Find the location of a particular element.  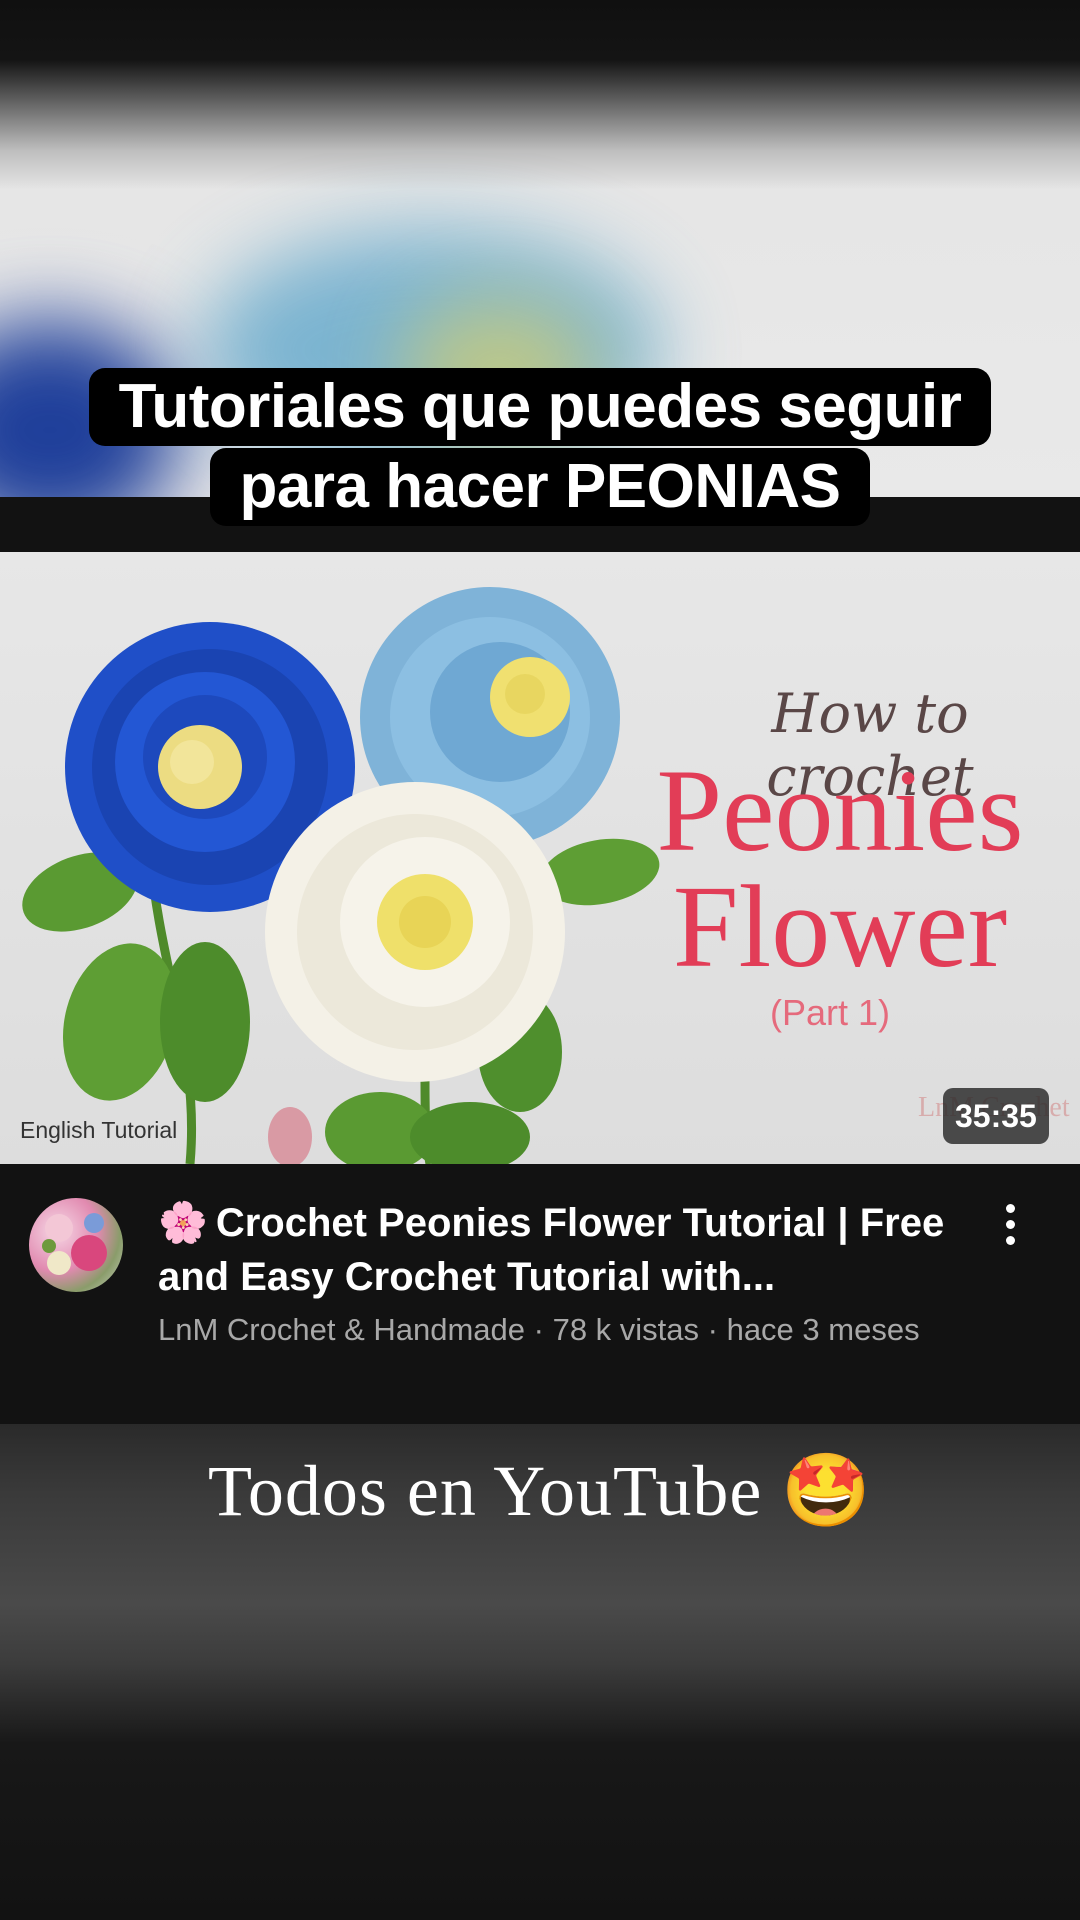

video-duration-badge: 35:35 is located at coordinates (996, 1116).